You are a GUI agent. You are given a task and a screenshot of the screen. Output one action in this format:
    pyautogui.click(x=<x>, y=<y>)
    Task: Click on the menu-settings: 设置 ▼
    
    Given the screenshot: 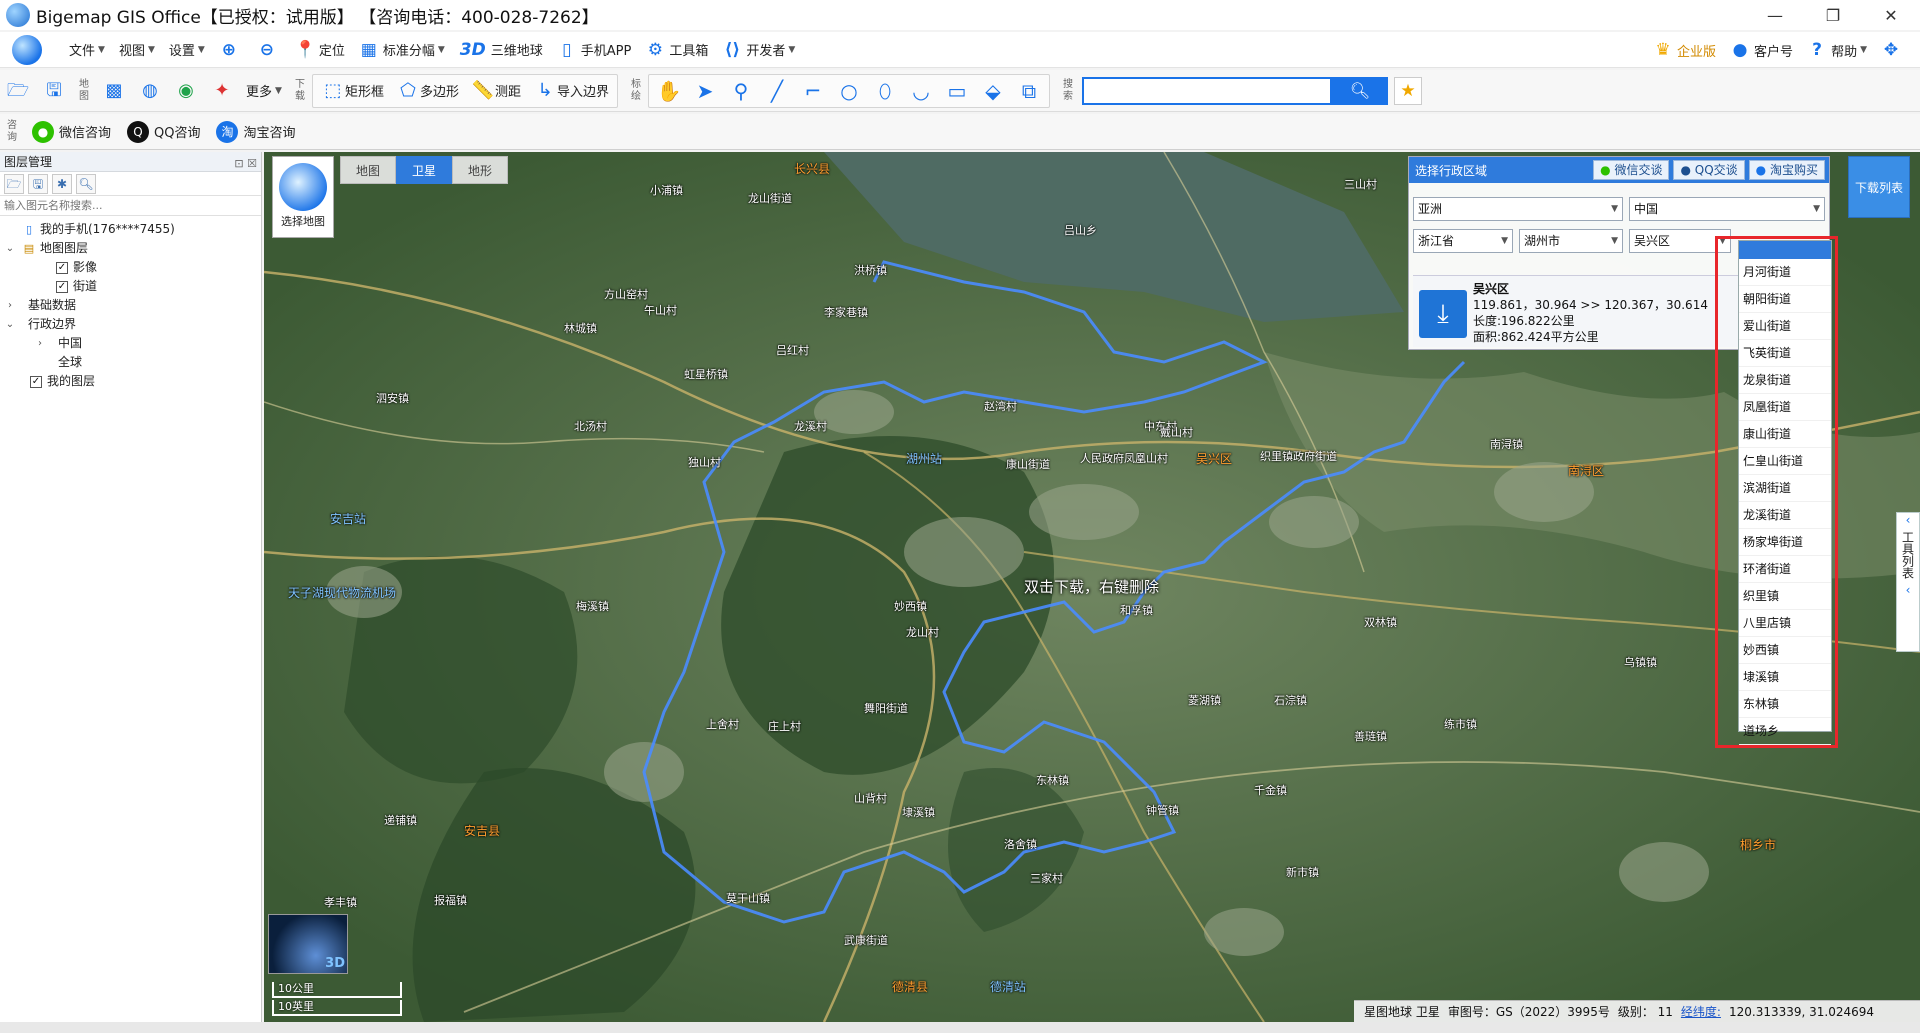 What is the action you would take?
    pyautogui.click(x=187, y=50)
    